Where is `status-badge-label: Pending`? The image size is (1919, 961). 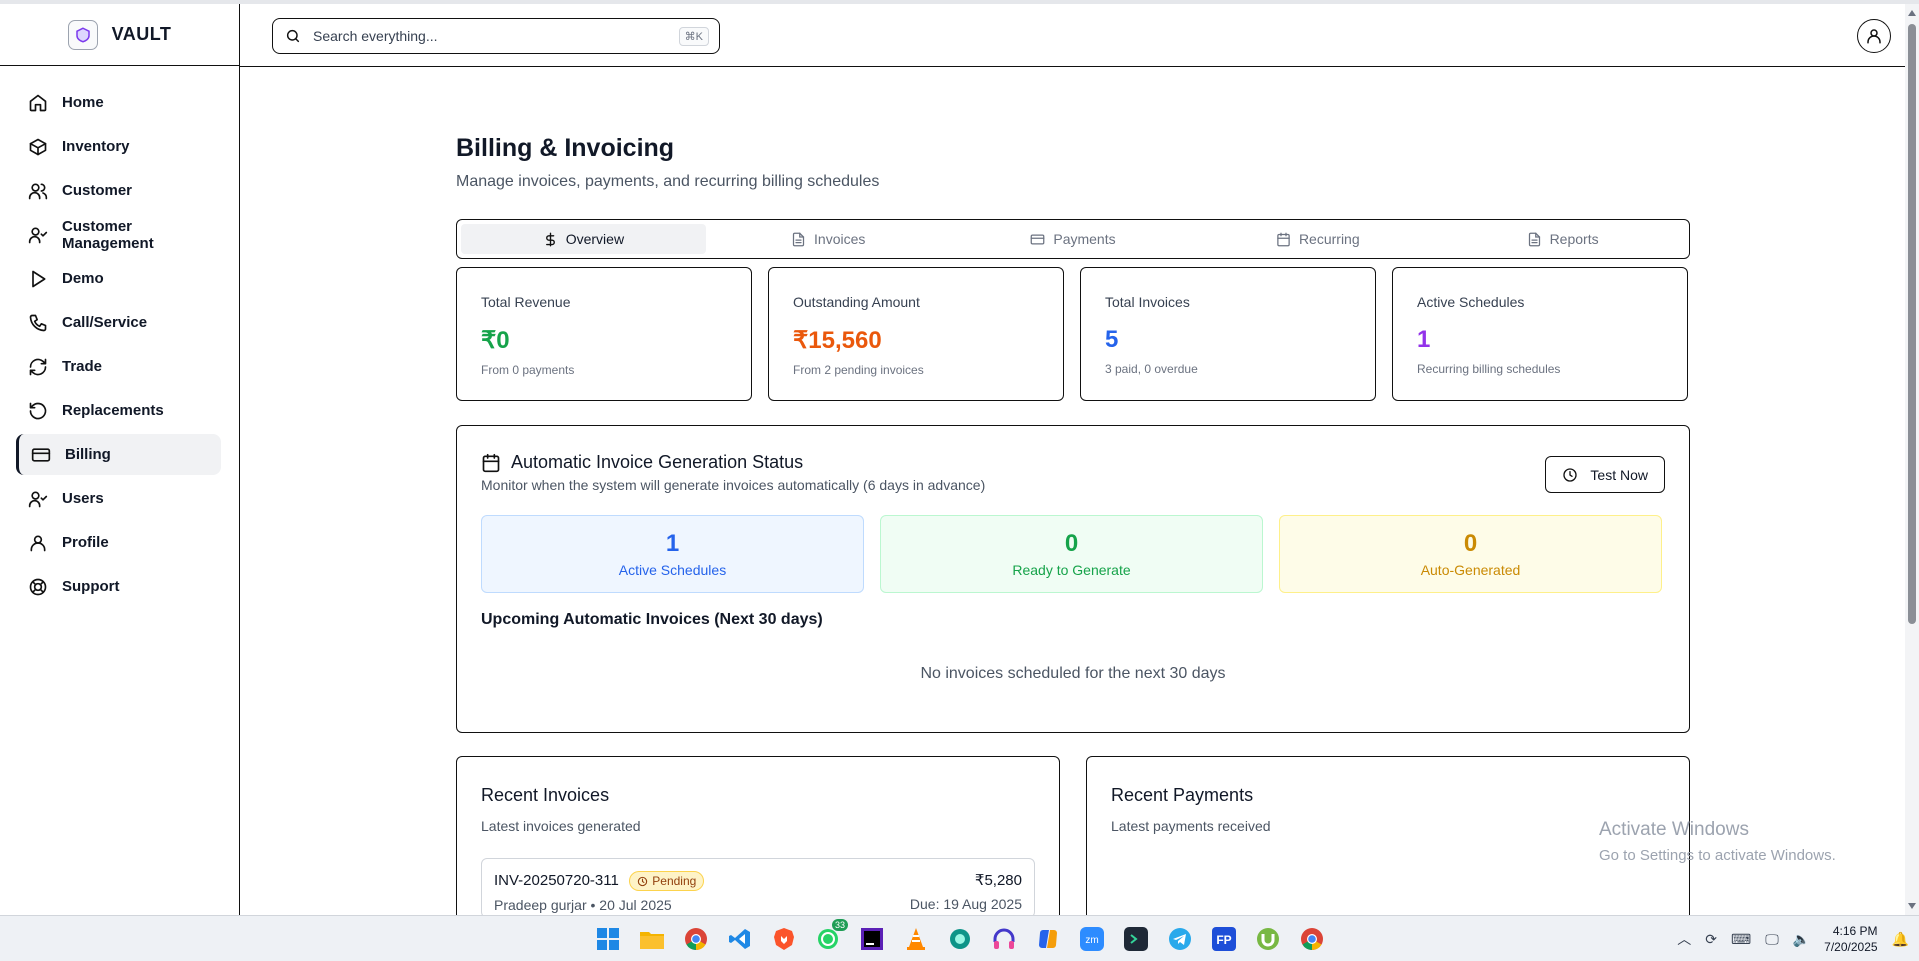 status-badge-label: Pending is located at coordinates (674, 881).